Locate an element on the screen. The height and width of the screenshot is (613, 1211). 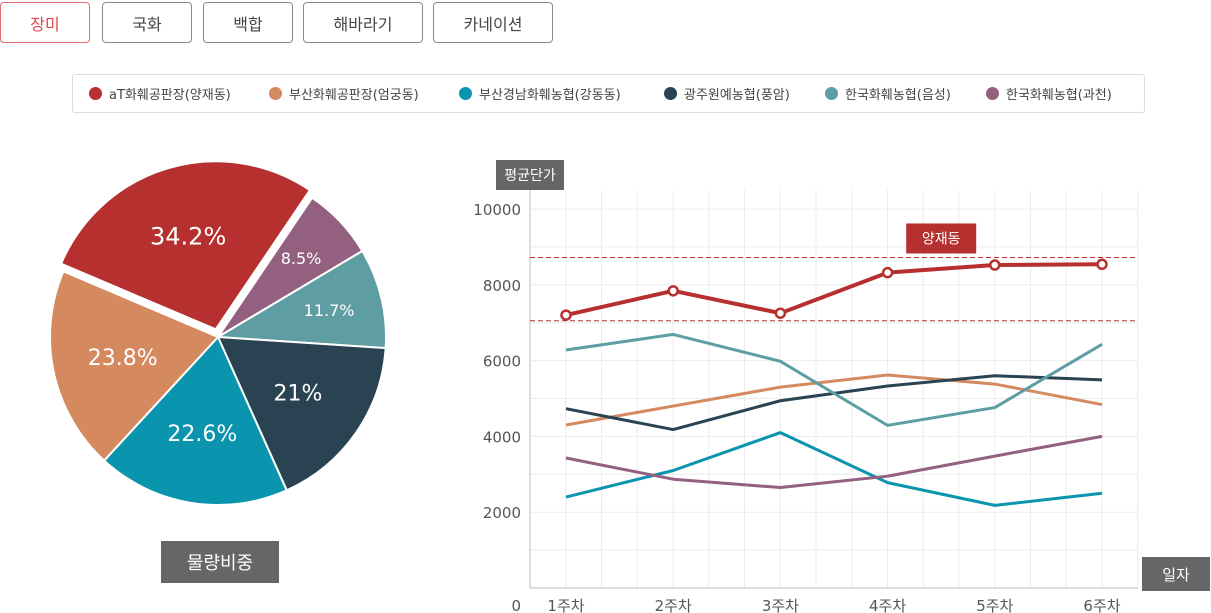
tab-chrysanthemum: 국화 is located at coordinates (147, 22).